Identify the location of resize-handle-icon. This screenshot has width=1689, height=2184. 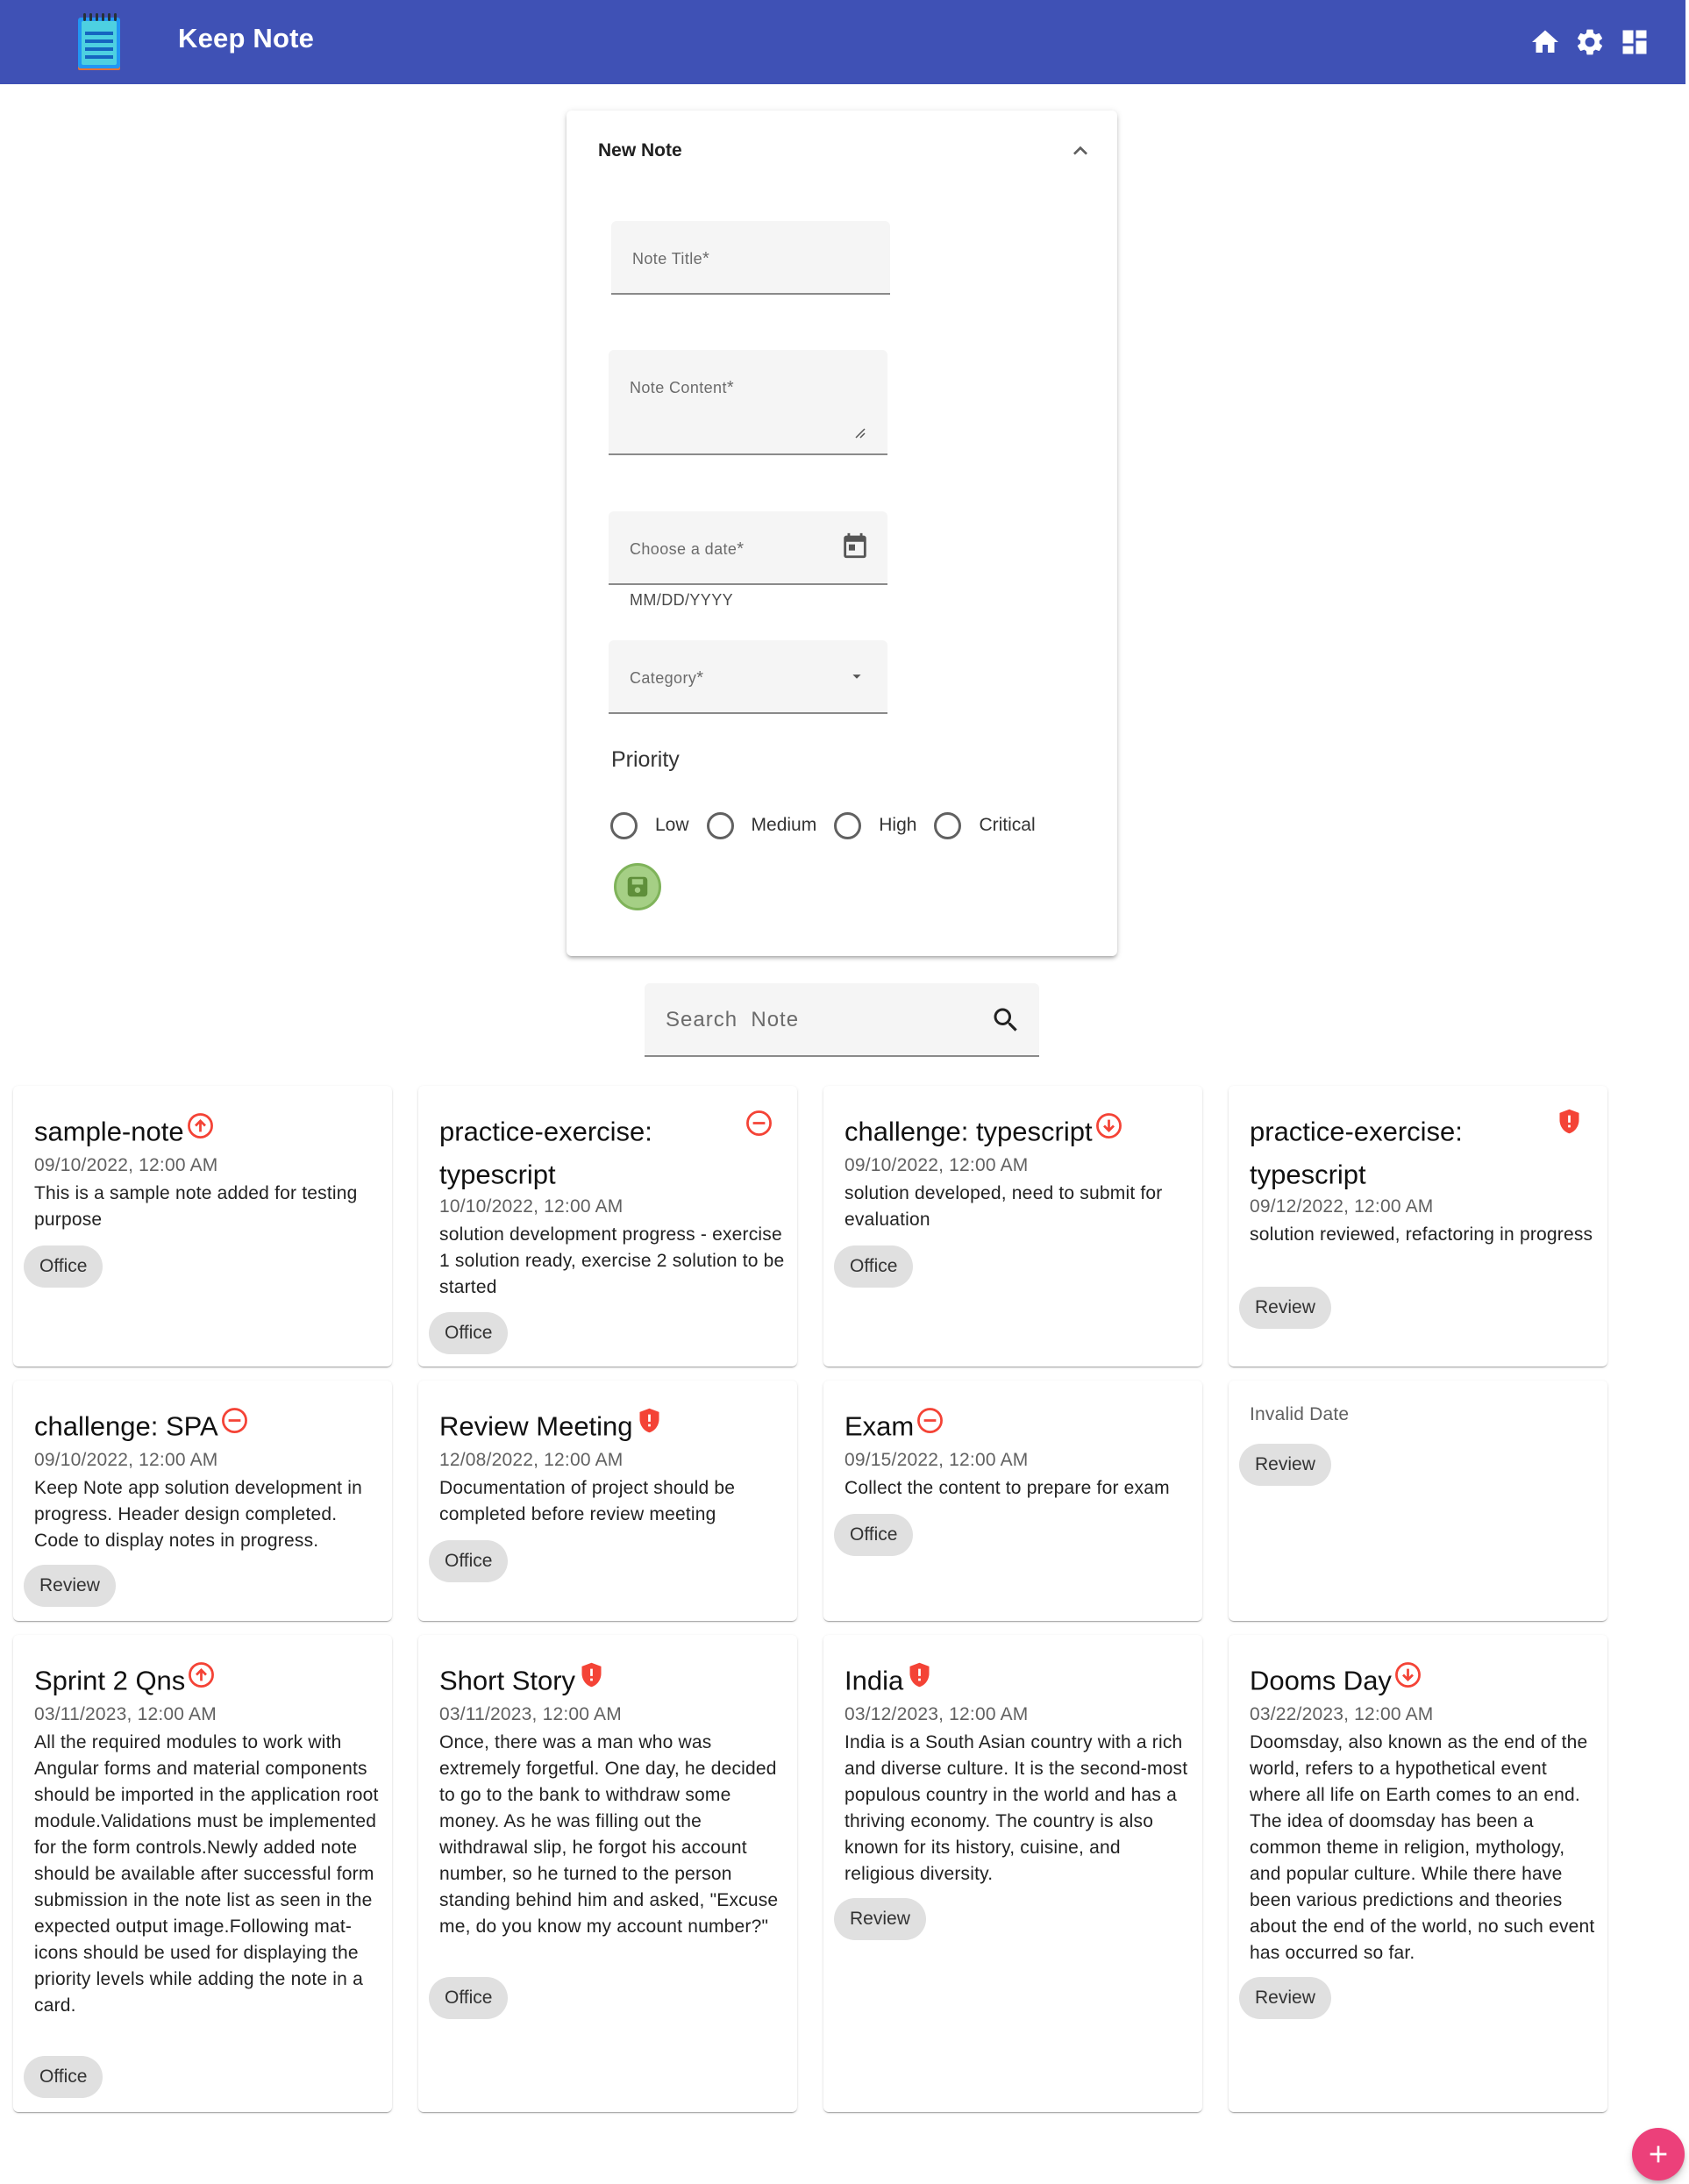
(859, 432).